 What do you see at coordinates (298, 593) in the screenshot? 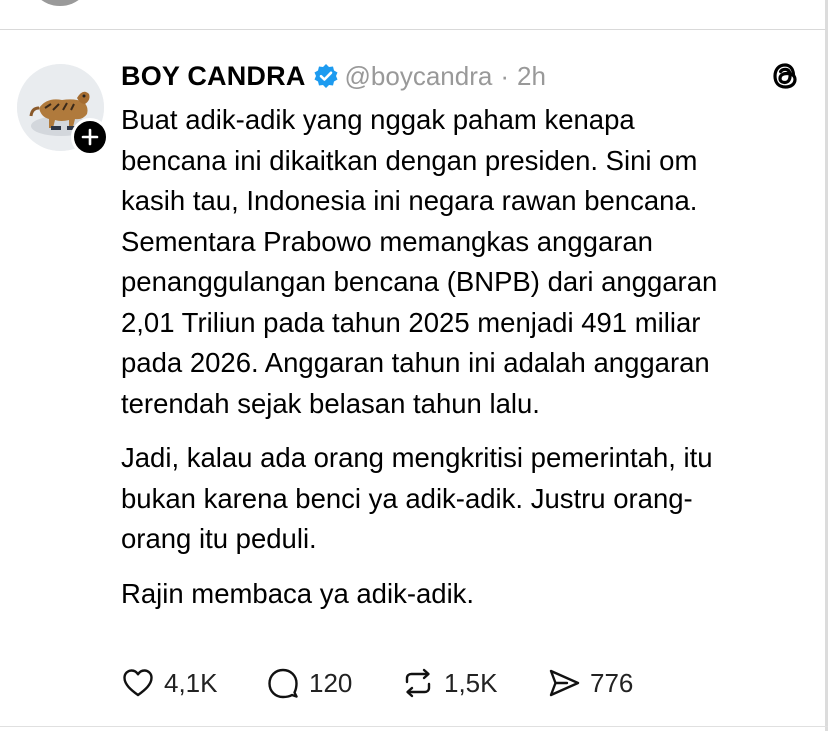
I see `post-paragraph-3: Rajin membaca ya adik-adik.` at bounding box center [298, 593].